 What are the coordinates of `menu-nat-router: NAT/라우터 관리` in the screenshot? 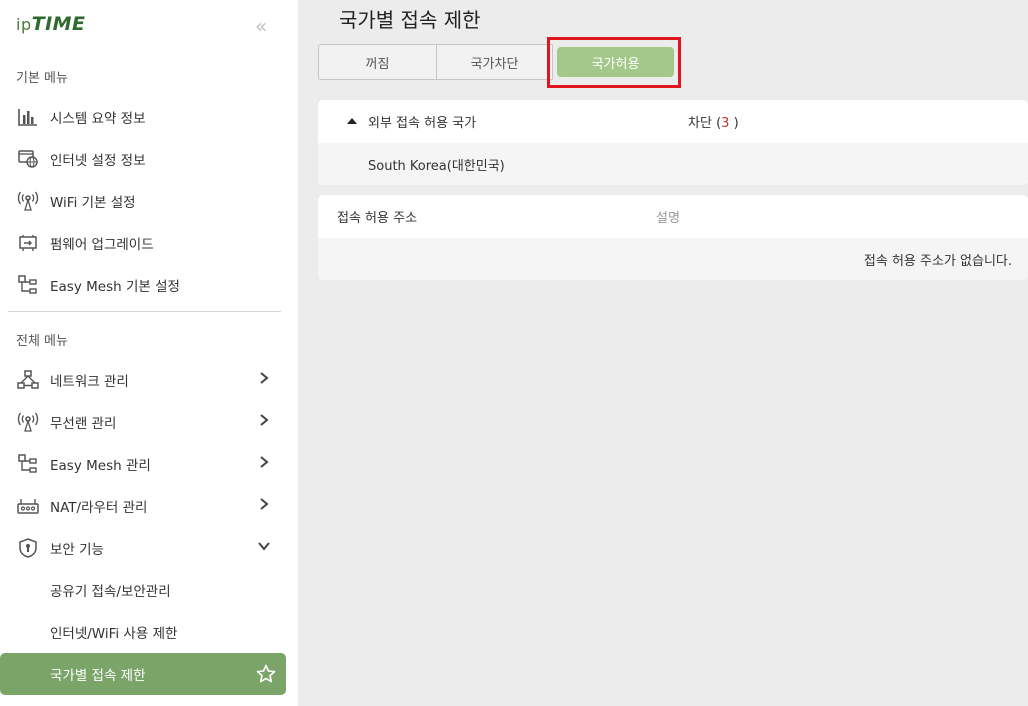 It's located at (149, 506).